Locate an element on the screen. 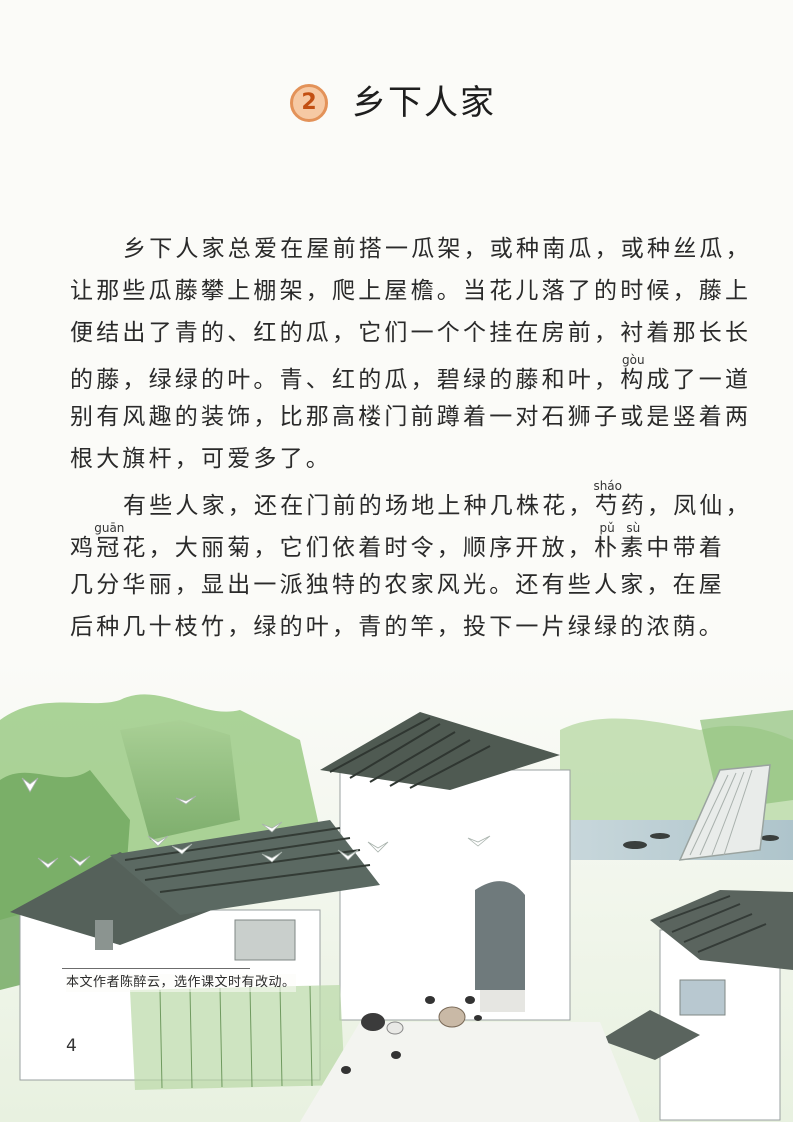 Image resolution: width=793 pixels, height=1122 pixels. pinyin-annotated-char: 冠guān is located at coordinates (109, 541).